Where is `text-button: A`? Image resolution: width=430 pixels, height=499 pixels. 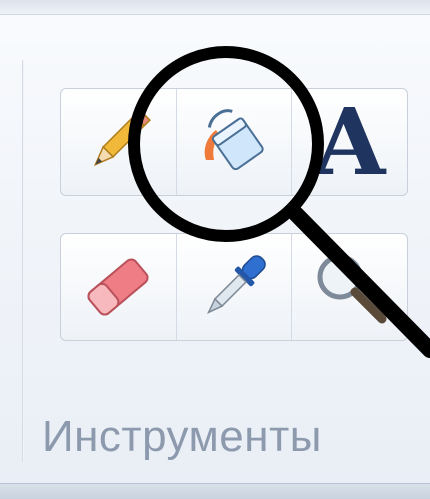 text-button: A is located at coordinates (349, 142).